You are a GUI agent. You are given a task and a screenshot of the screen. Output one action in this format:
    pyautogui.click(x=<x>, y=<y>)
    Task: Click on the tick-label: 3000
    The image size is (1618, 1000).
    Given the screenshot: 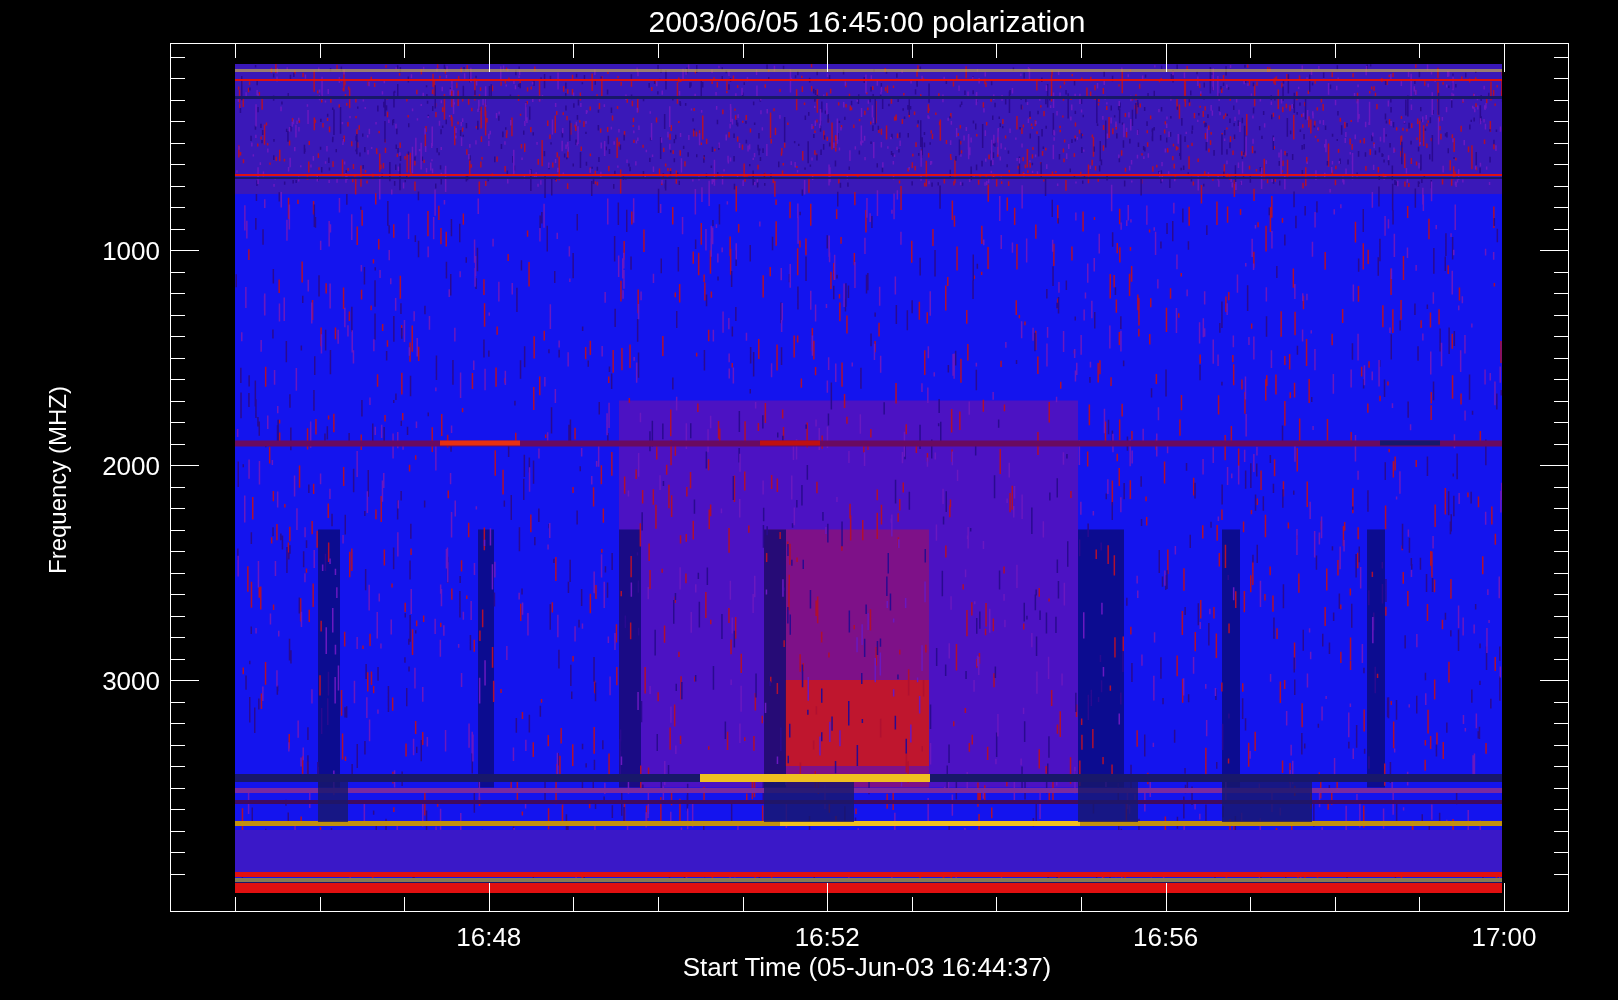 What is the action you would take?
    pyautogui.click(x=131, y=681)
    